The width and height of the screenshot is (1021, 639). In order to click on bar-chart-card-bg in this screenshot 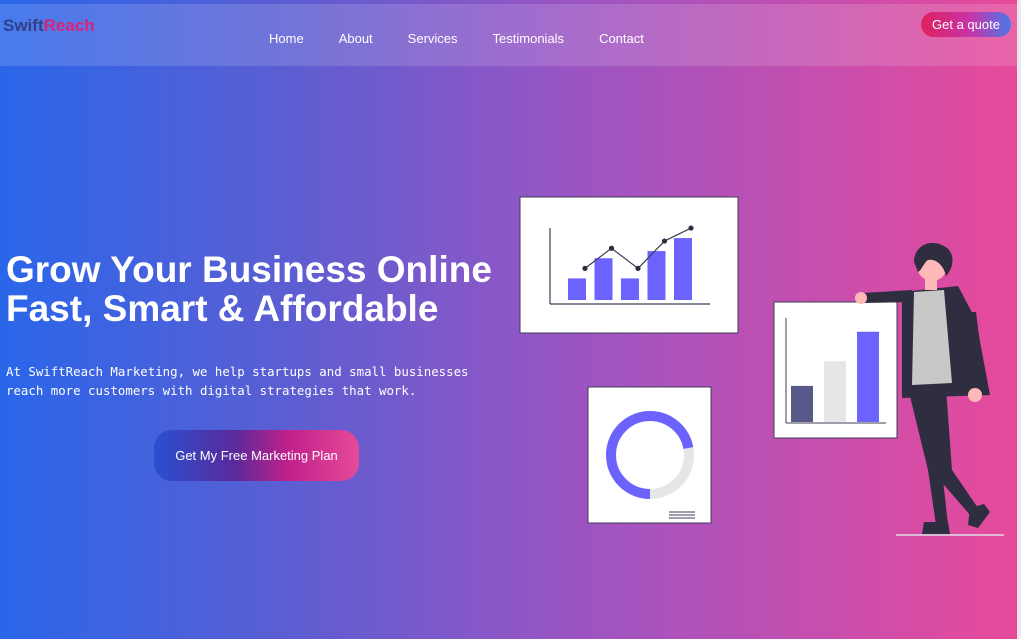, I will do `click(629, 265)`.